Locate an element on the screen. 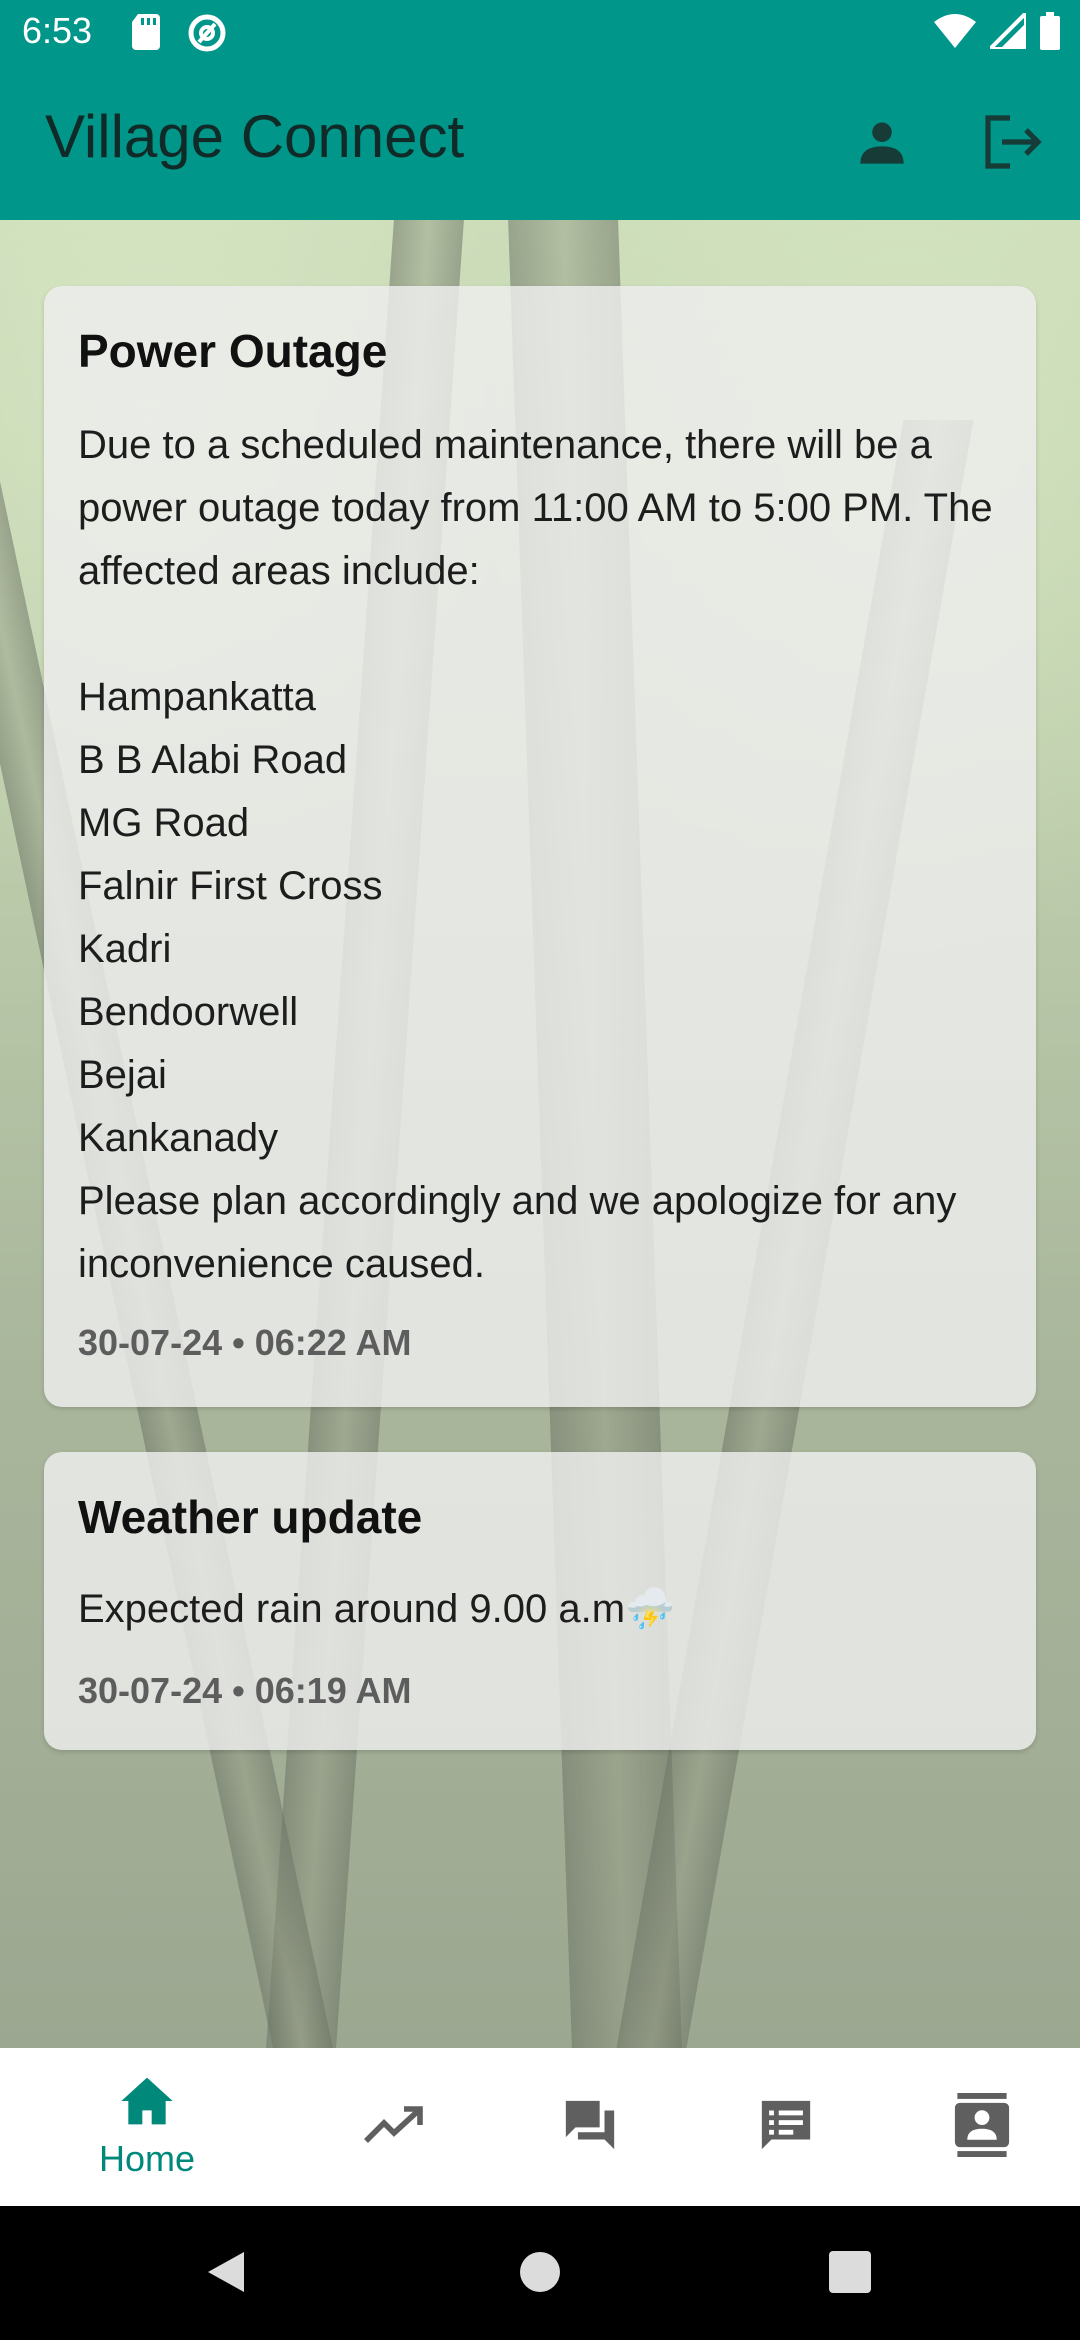 Image resolution: width=1080 pixels, height=2340 pixels. forum-icon is located at coordinates (590, 2127).